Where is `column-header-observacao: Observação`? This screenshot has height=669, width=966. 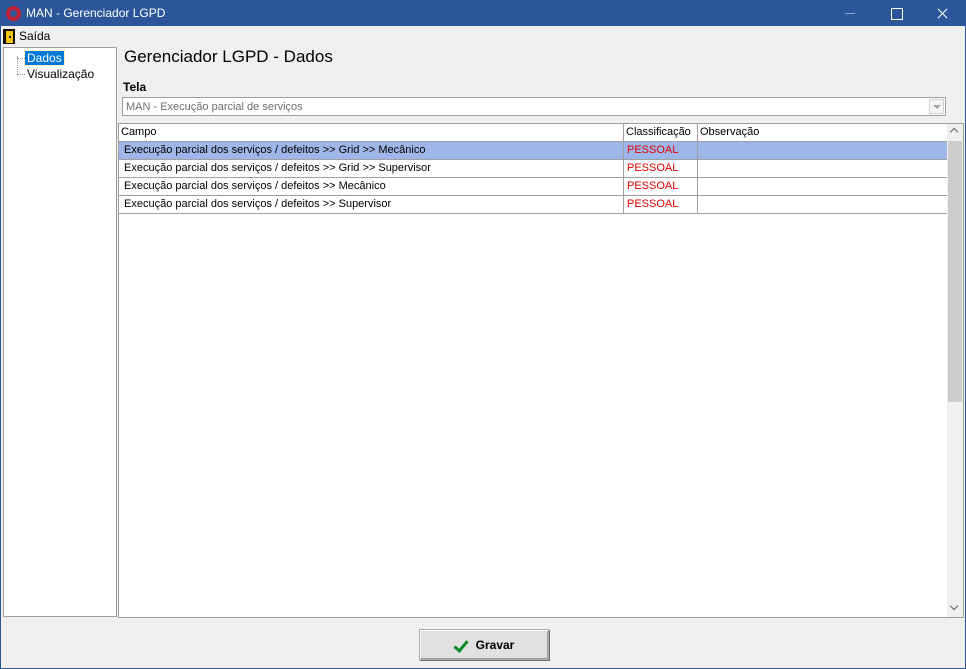 column-header-observacao: Observação is located at coordinates (823, 132).